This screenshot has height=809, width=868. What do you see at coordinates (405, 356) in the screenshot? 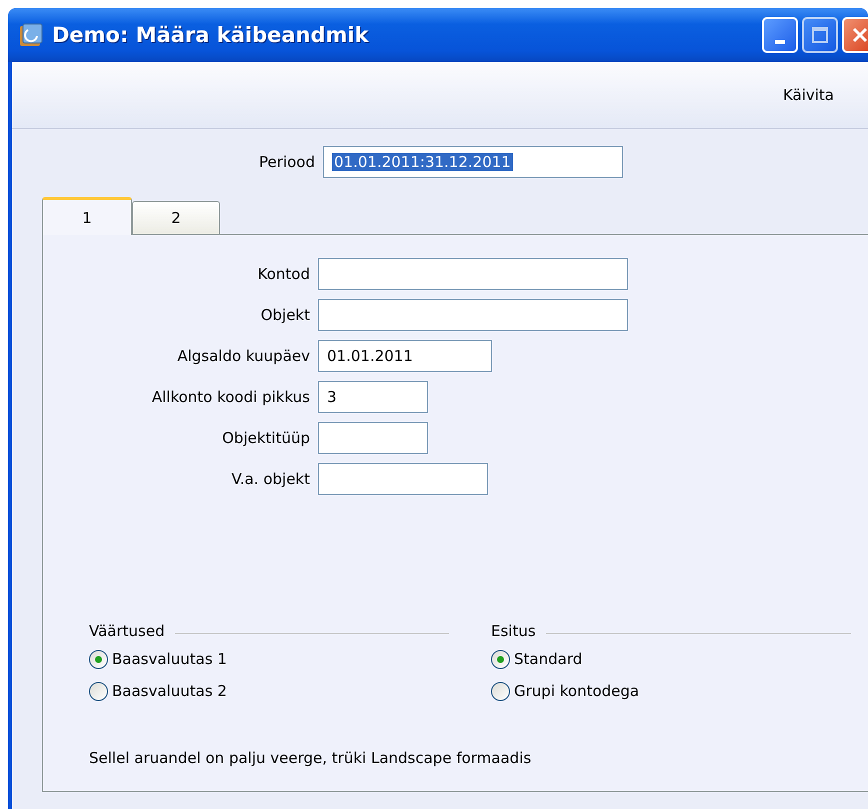
I see `input-field: 01.01.2011` at bounding box center [405, 356].